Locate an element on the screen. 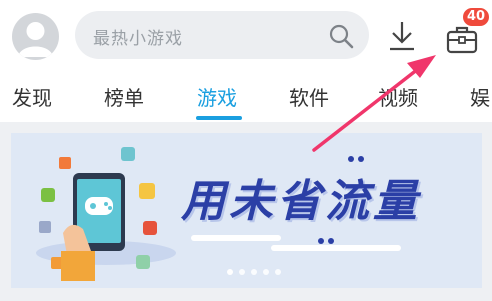 Image resolution: width=492 pixels, height=301 pixels. divider is located at coordinates (246, 123).